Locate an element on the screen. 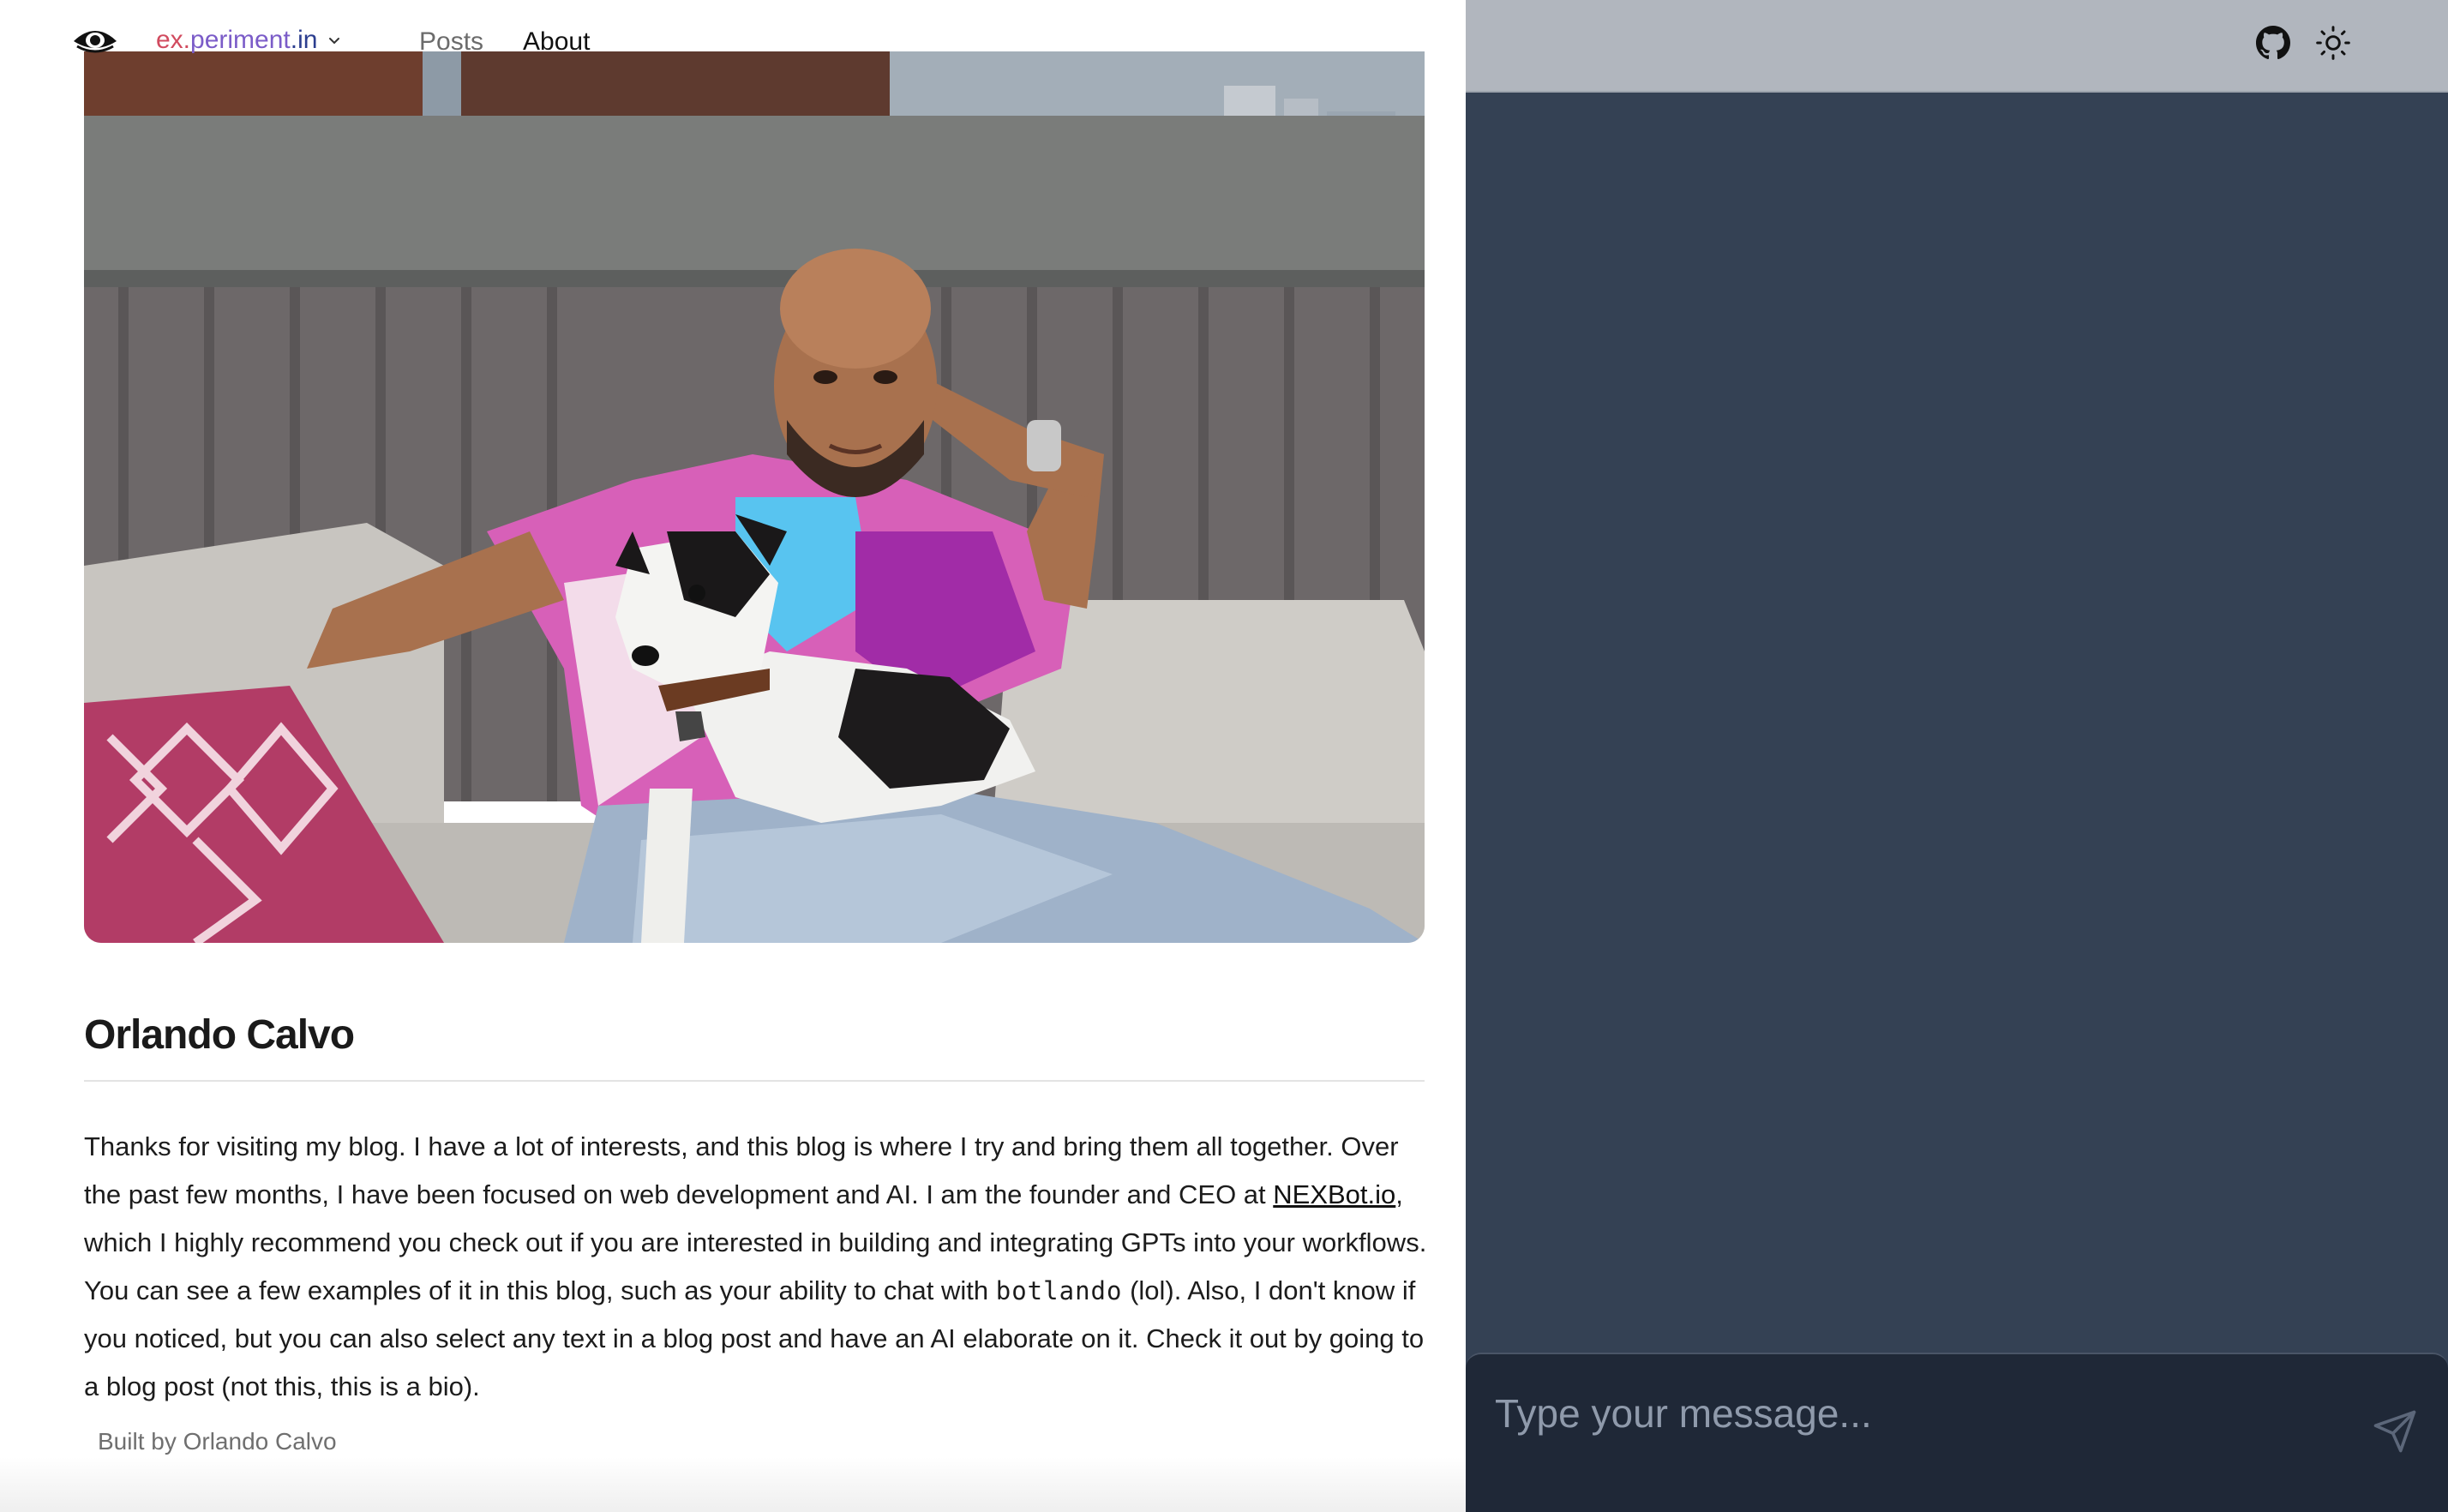  title-divider is located at coordinates (754, 1081).